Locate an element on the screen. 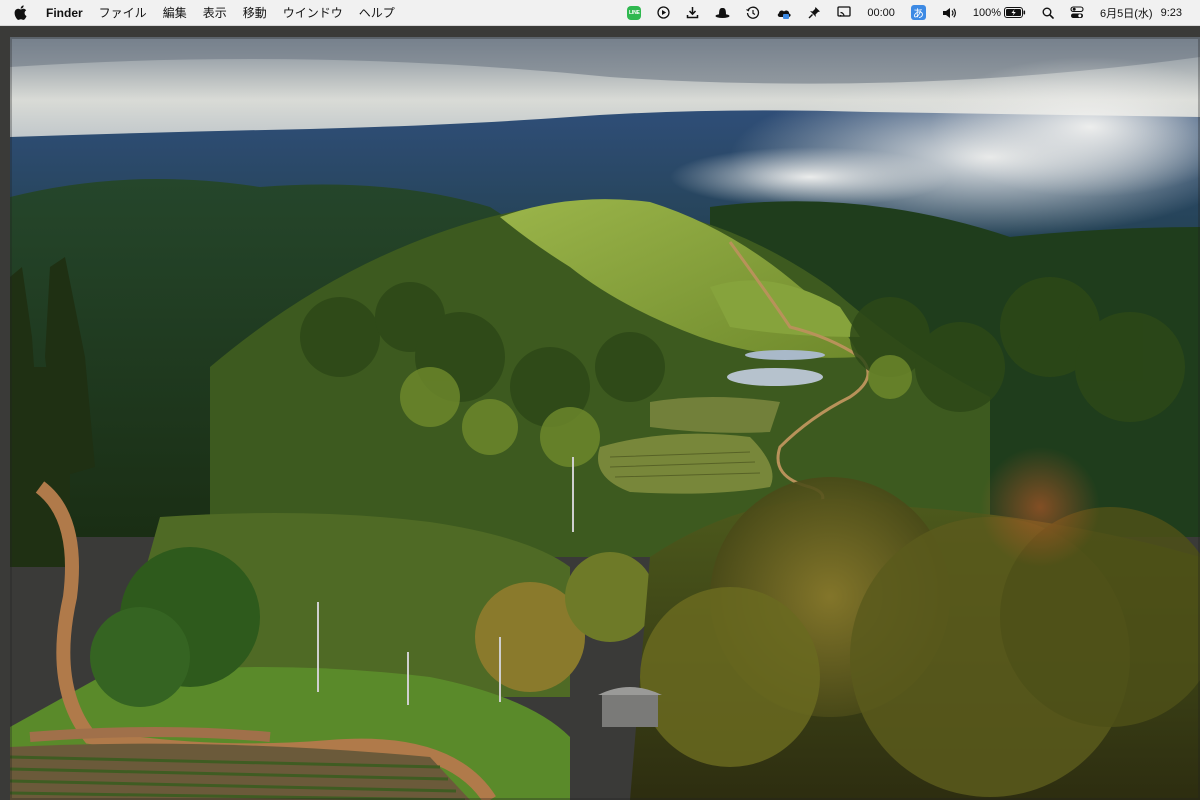  control-center-icon is located at coordinates (1077, 12).